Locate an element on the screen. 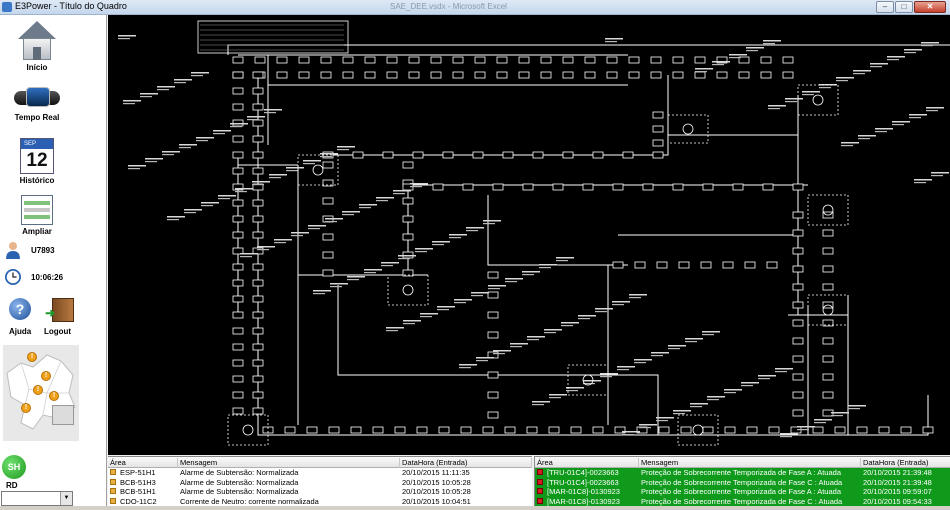 The height and width of the screenshot is (510, 950). alarm-icon is located at coordinates (113, 500).